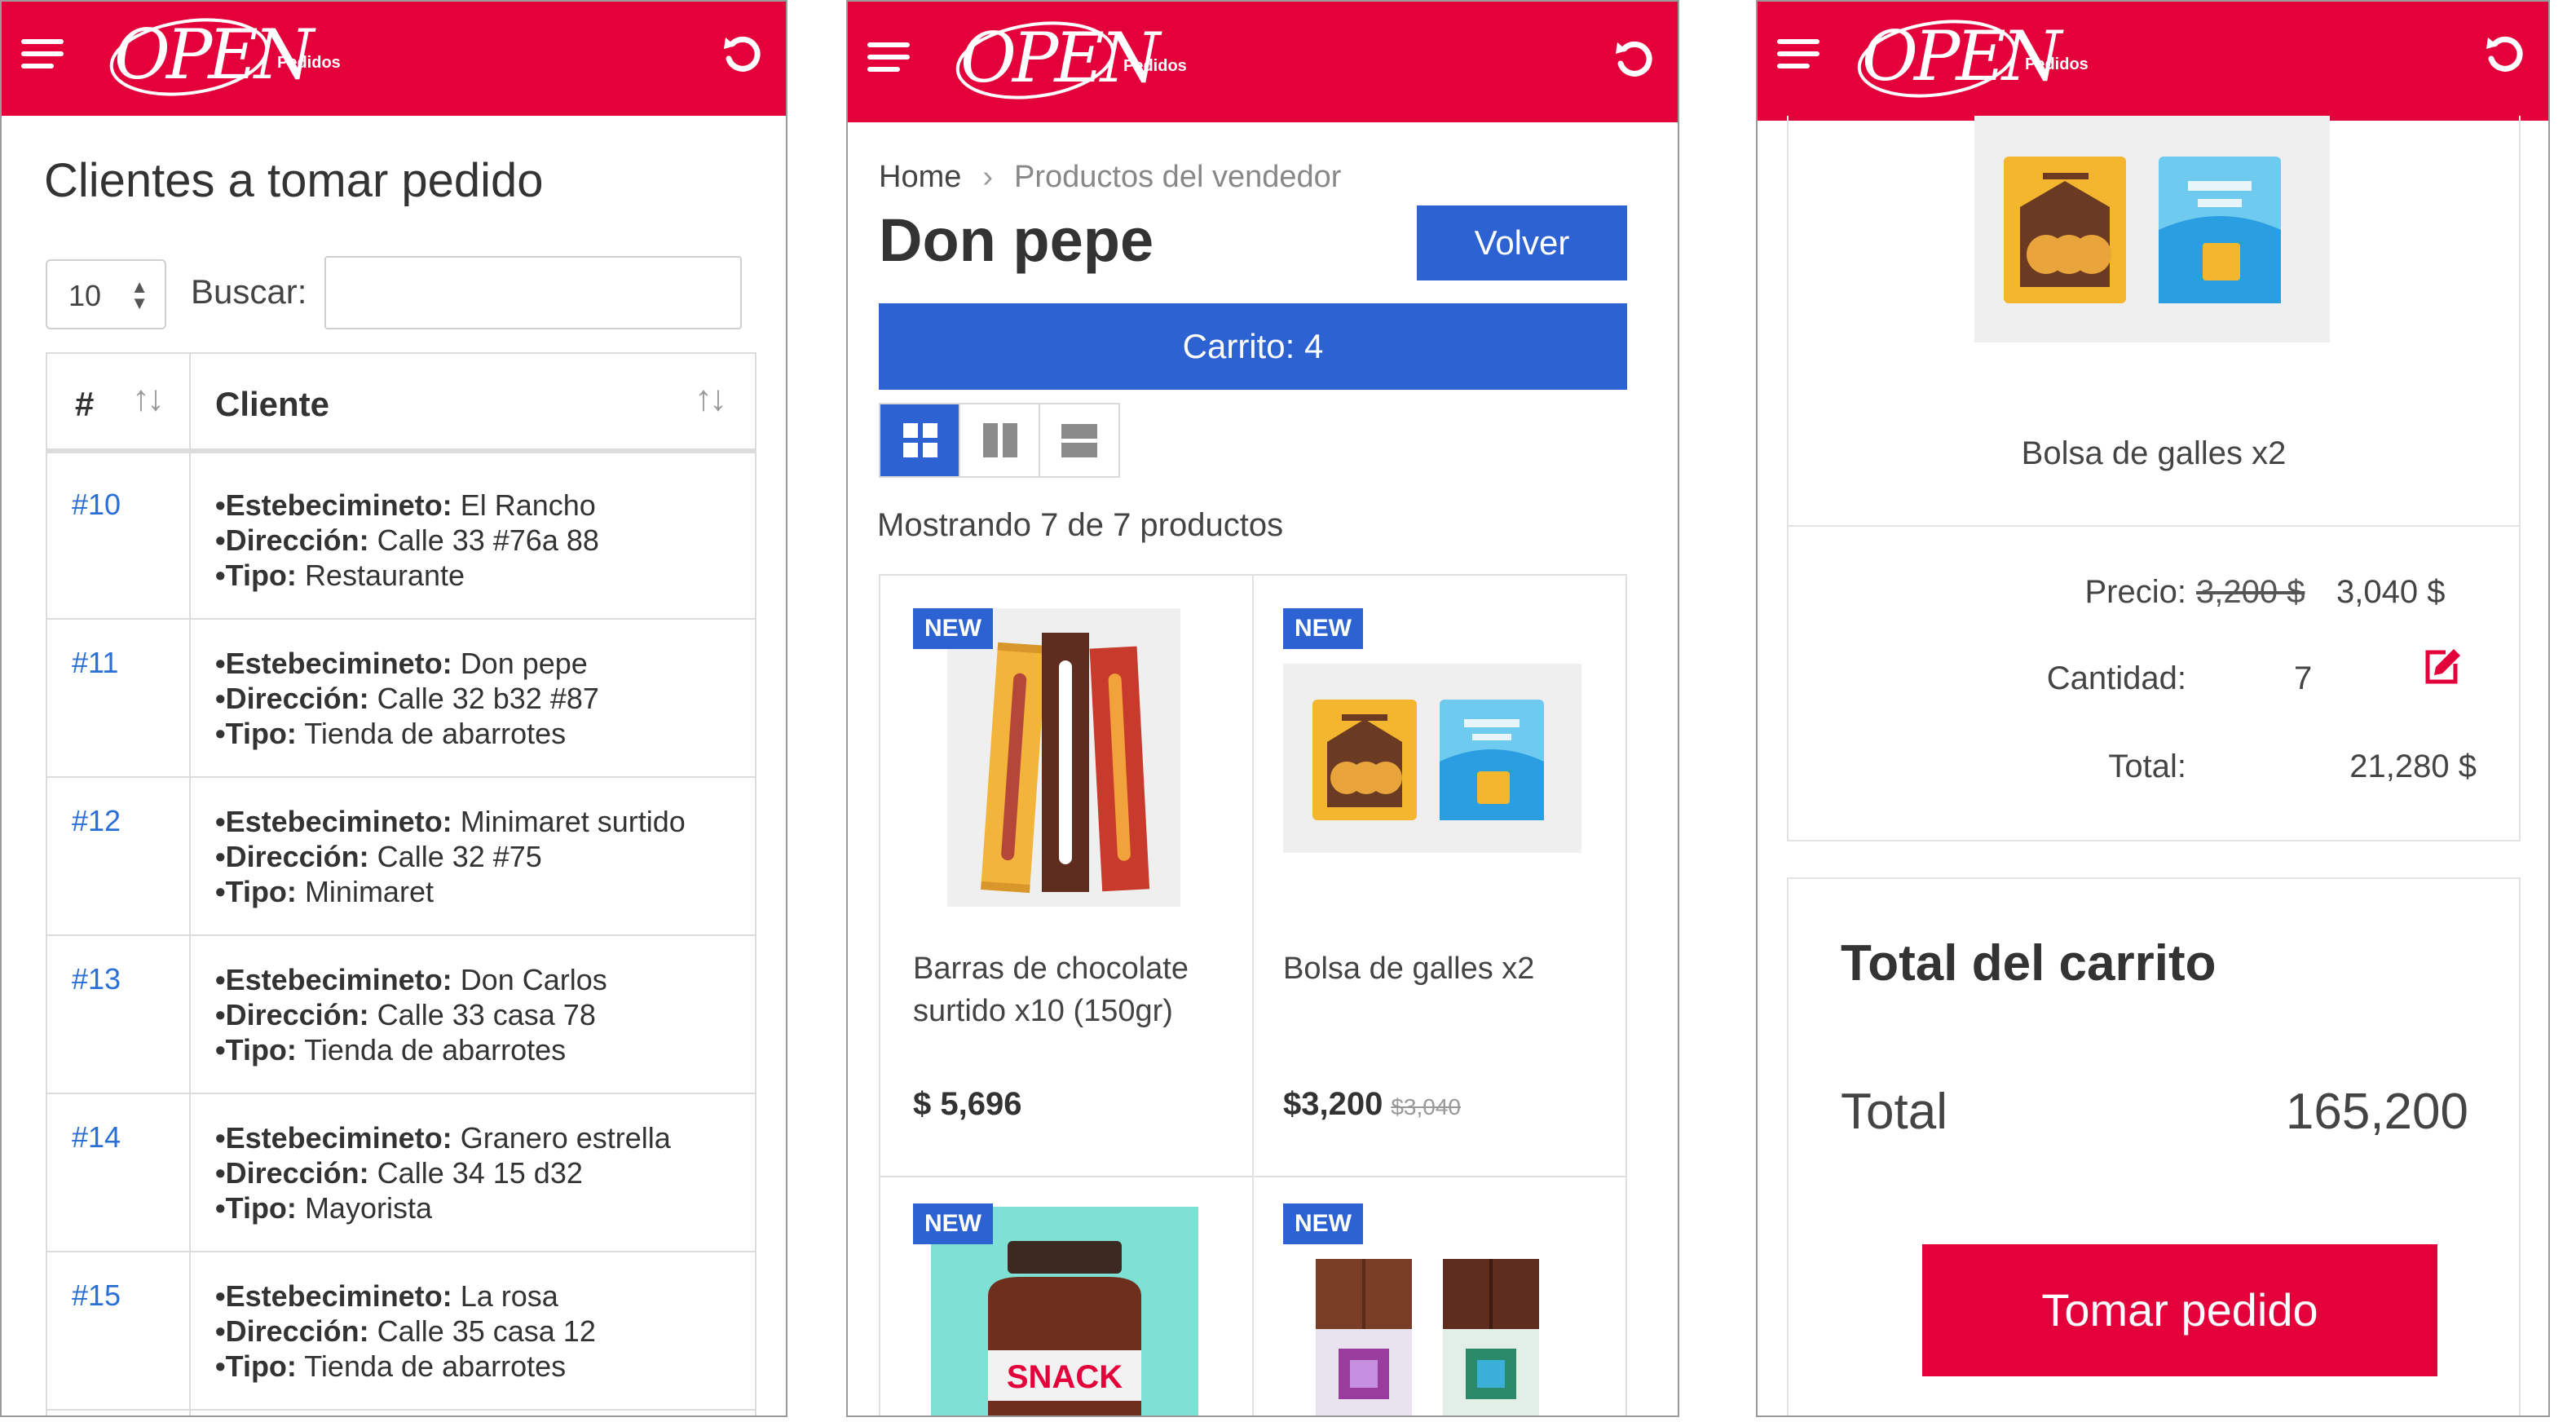 The width and height of the screenshot is (2576, 1422). Describe the element at coordinates (1065, 1377) in the screenshot. I see `snack-label: SNACK` at that location.